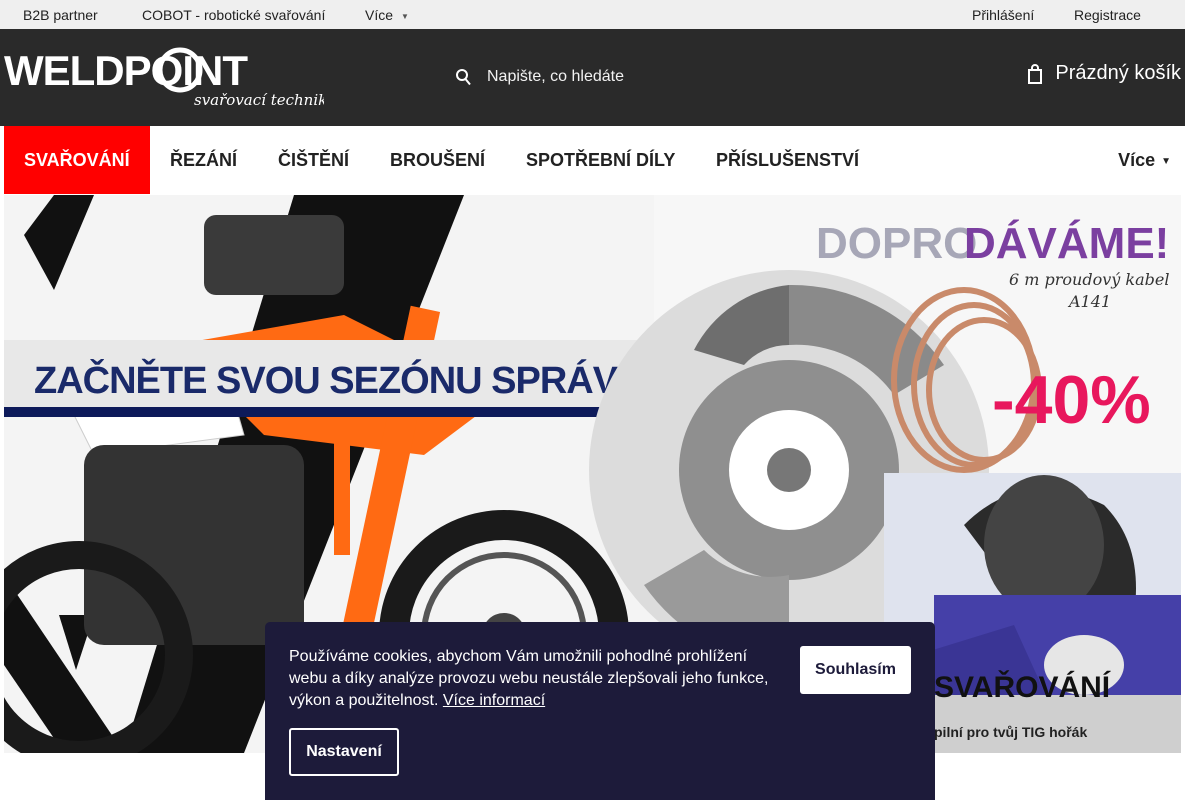  I want to click on nav-item-rezani: ŘEZÁNÍ, so click(203, 160).